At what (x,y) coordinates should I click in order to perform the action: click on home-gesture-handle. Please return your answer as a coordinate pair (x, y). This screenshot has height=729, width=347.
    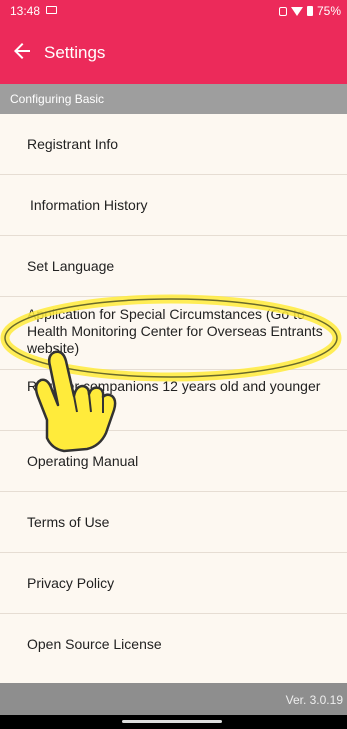
    Looking at the image, I should click on (172, 721).